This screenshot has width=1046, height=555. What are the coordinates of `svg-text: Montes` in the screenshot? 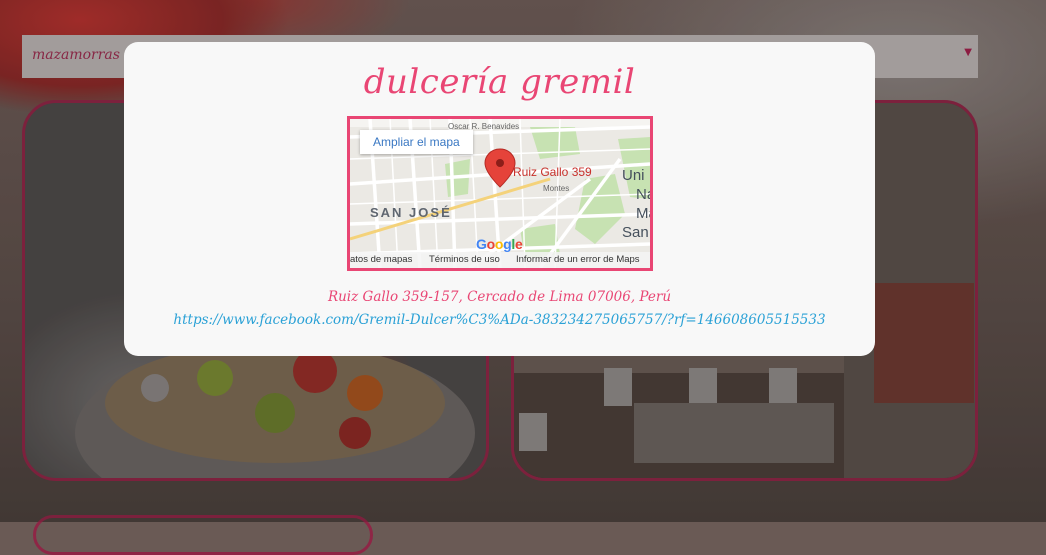 It's located at (556, 188).